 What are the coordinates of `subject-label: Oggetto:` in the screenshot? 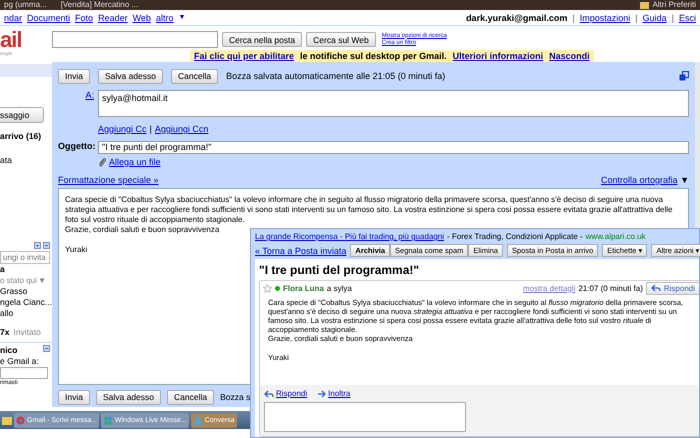 It's located at (76, 147).